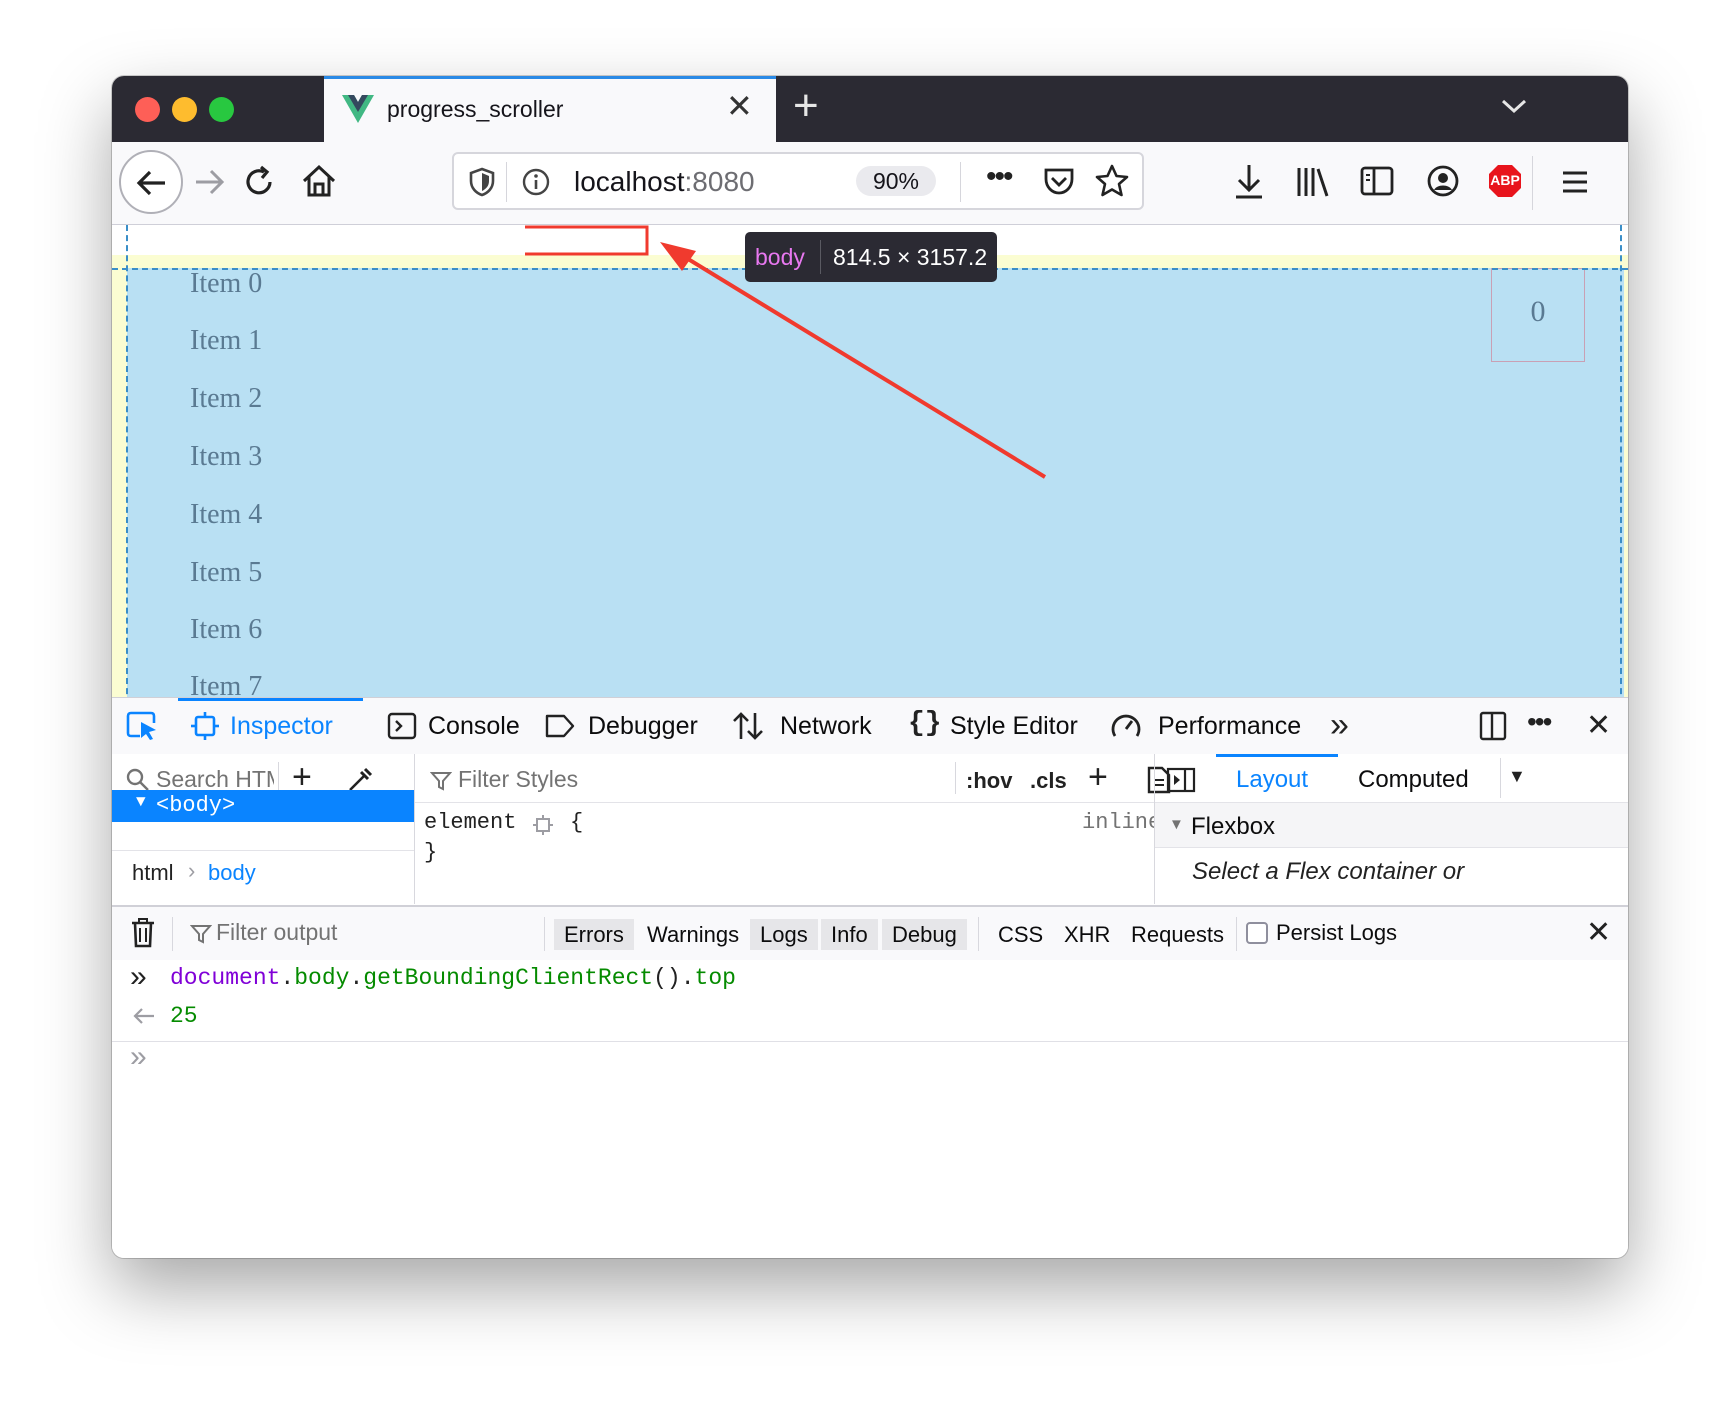 This screenshot has height=1402, width=1734. I want to click on tooltip-separator, so click(820, 257).